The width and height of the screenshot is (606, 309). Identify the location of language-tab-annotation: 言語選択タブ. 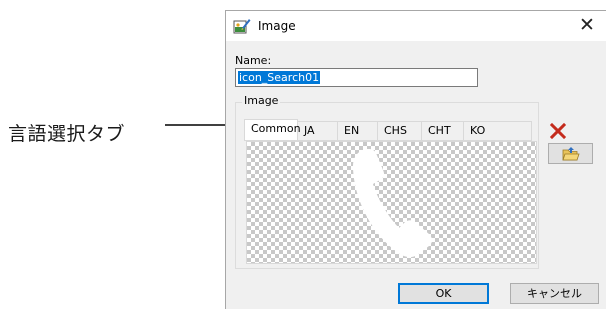
(67, 134).